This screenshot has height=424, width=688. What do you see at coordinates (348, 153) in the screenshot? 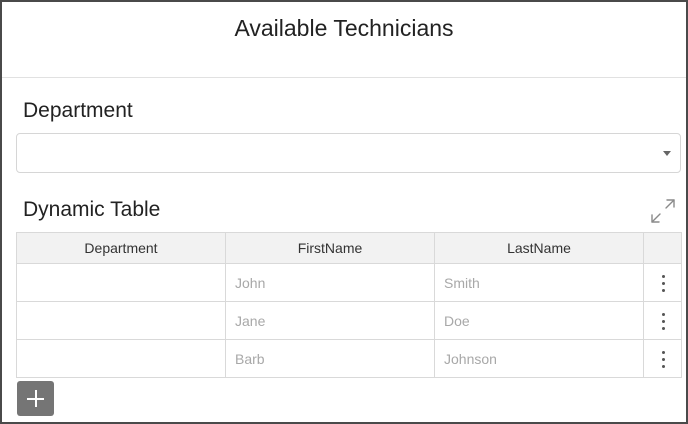
I see `department-select` at bounding box center [348, 153].